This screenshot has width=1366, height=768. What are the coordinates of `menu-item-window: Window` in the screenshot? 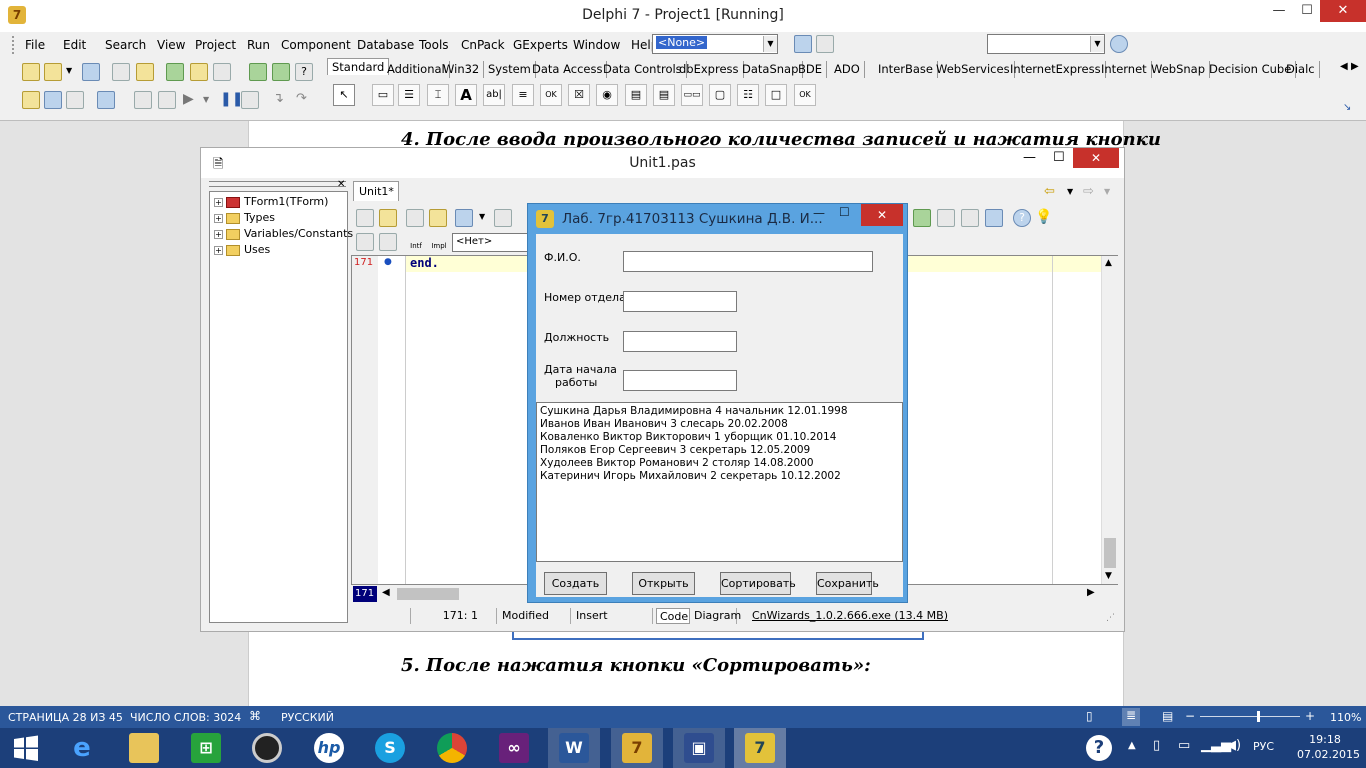 It's located at (596, 45).